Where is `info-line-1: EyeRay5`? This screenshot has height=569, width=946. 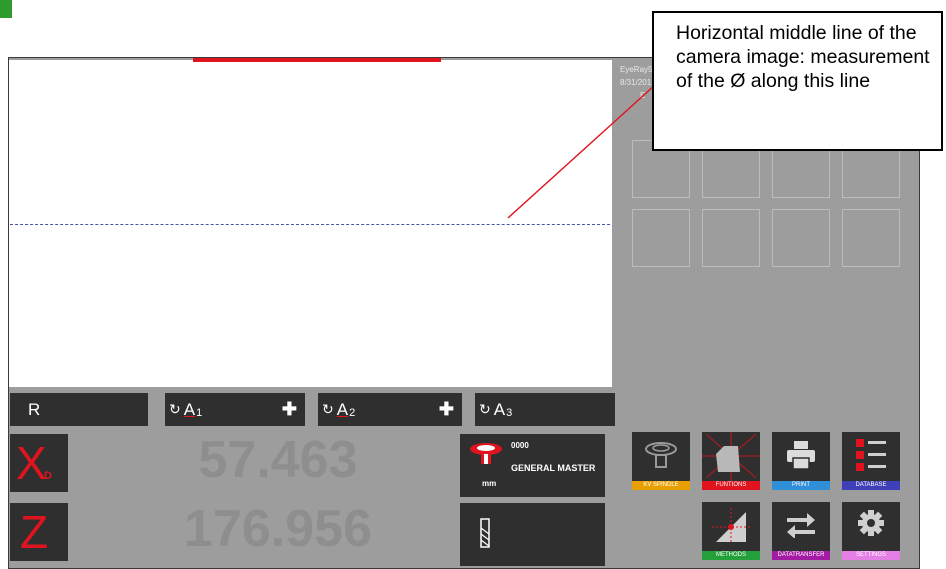
info-line-1: EyeRay5 is located at coordinates (636, 69).